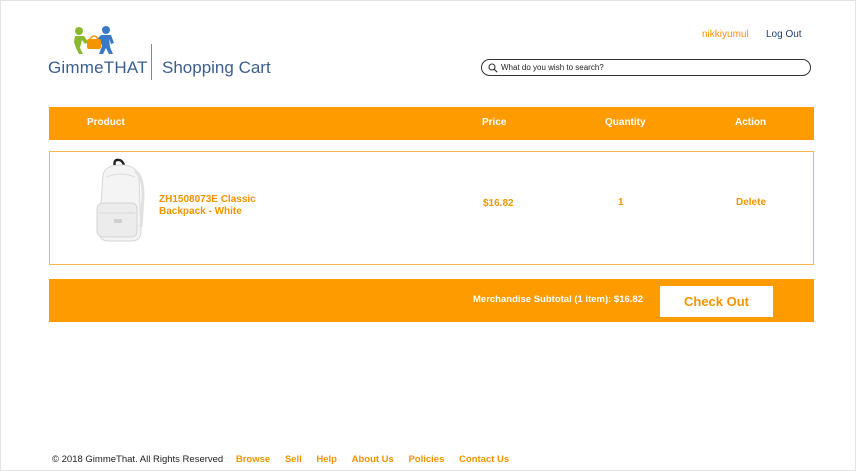 This screenshot has height=471, width=856. Describe the element at coordinates (293, 459) in the screenshot. I see `footer-link-sell: Sell` at that location.